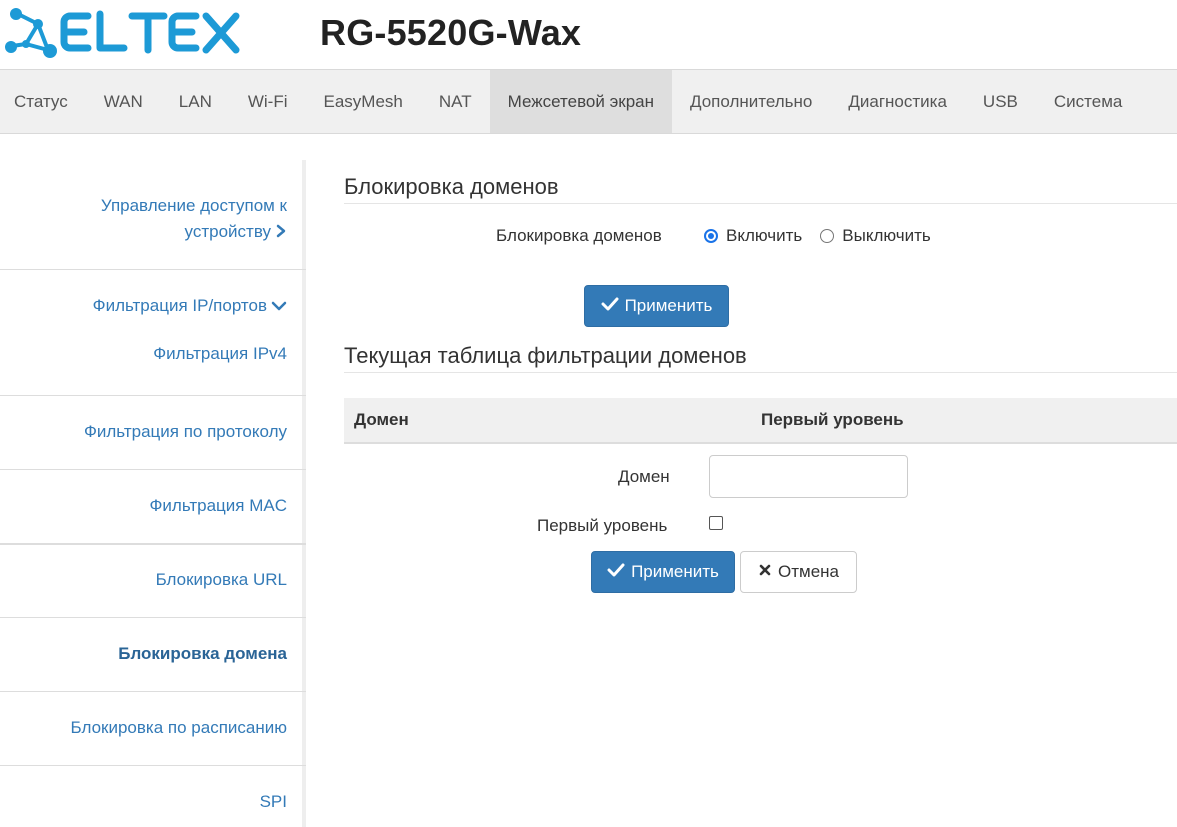  What do you see at coordinates (644, 476) in the screenshot?
I see `domain-field-label: Домен` at bounding box center [644, 476].